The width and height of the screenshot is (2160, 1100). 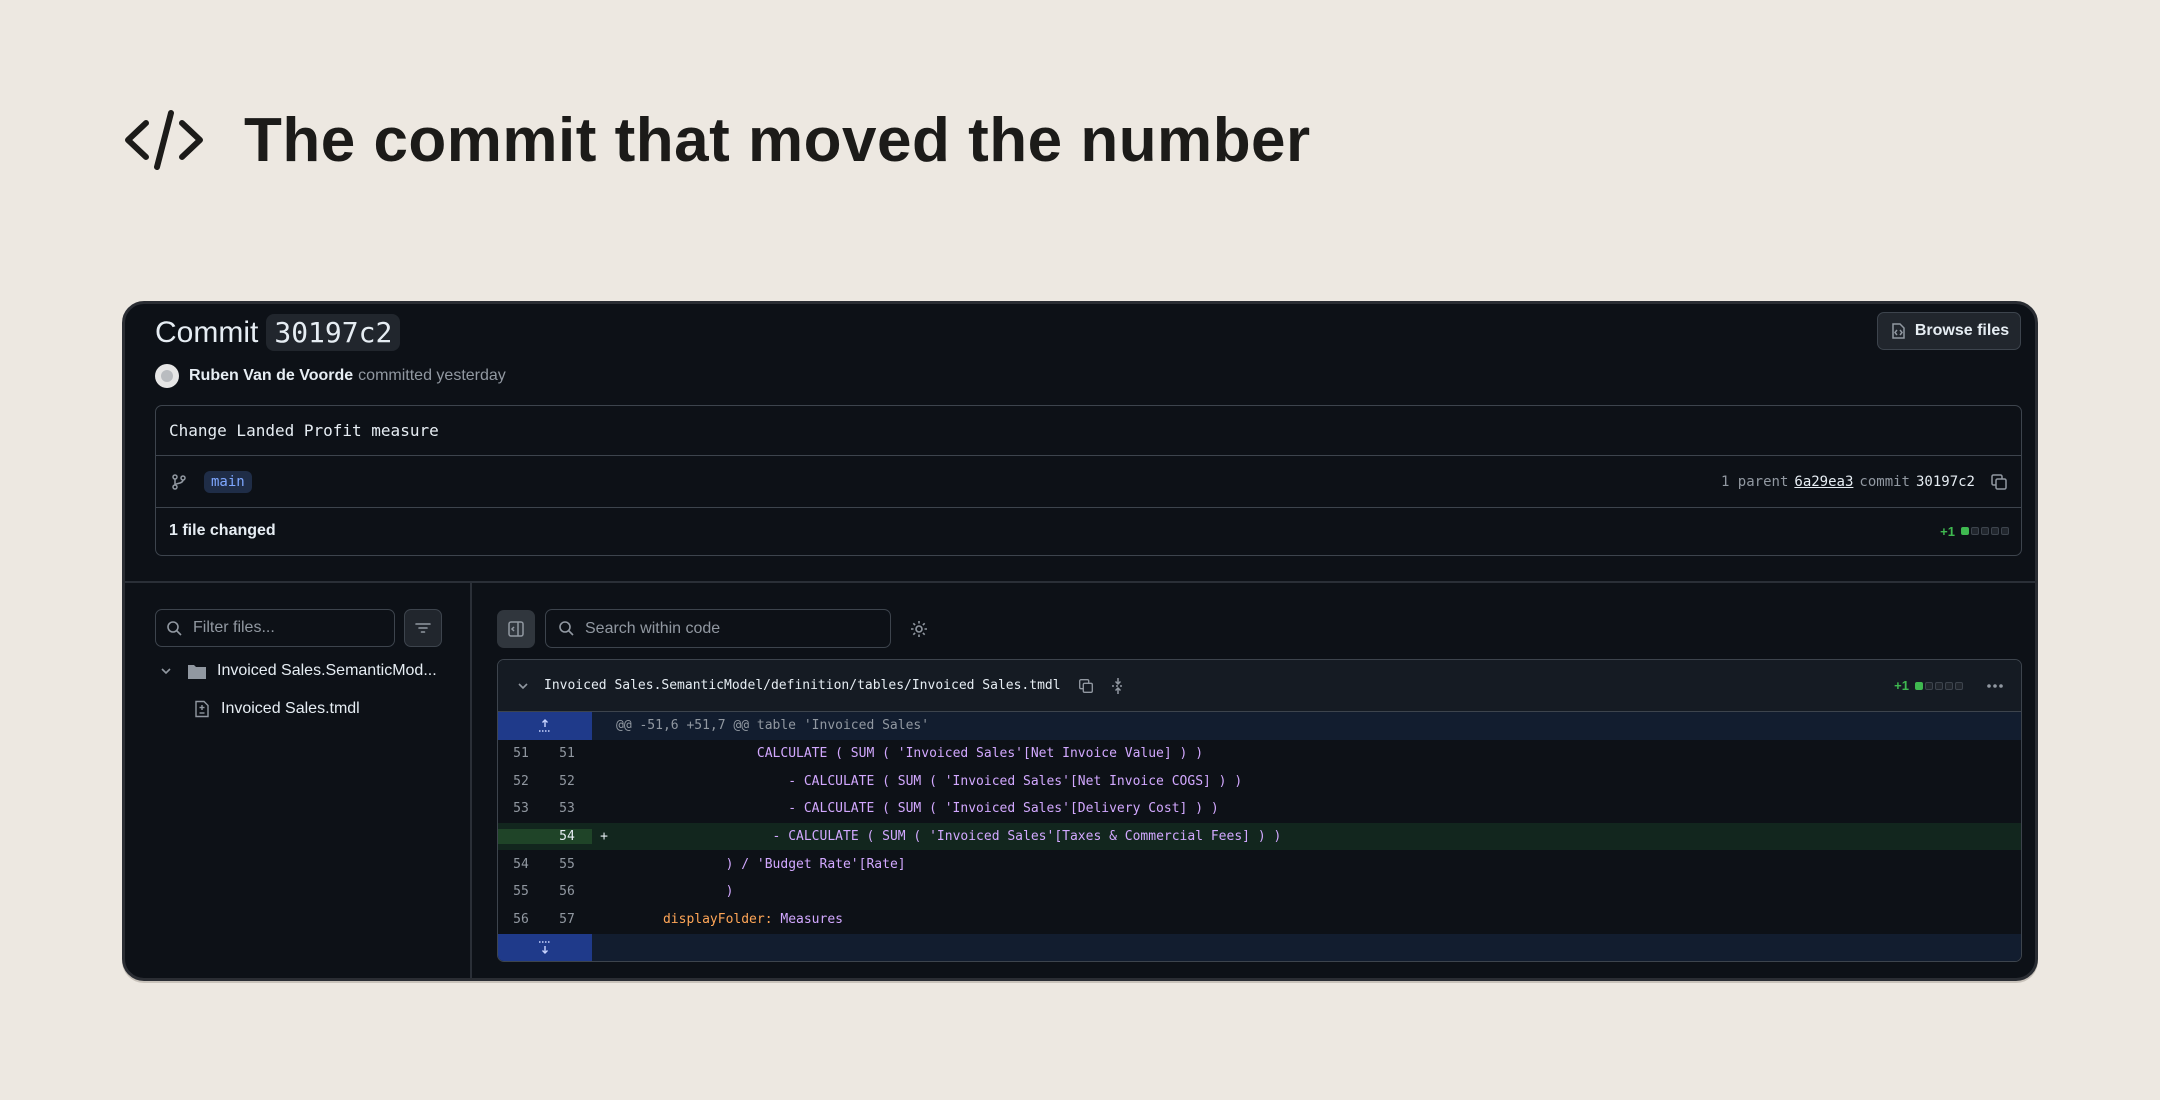 I want to click on commit-meta: main 1 parent 6a29ea3 commit 30197c2, so click(x=1088, y=482).